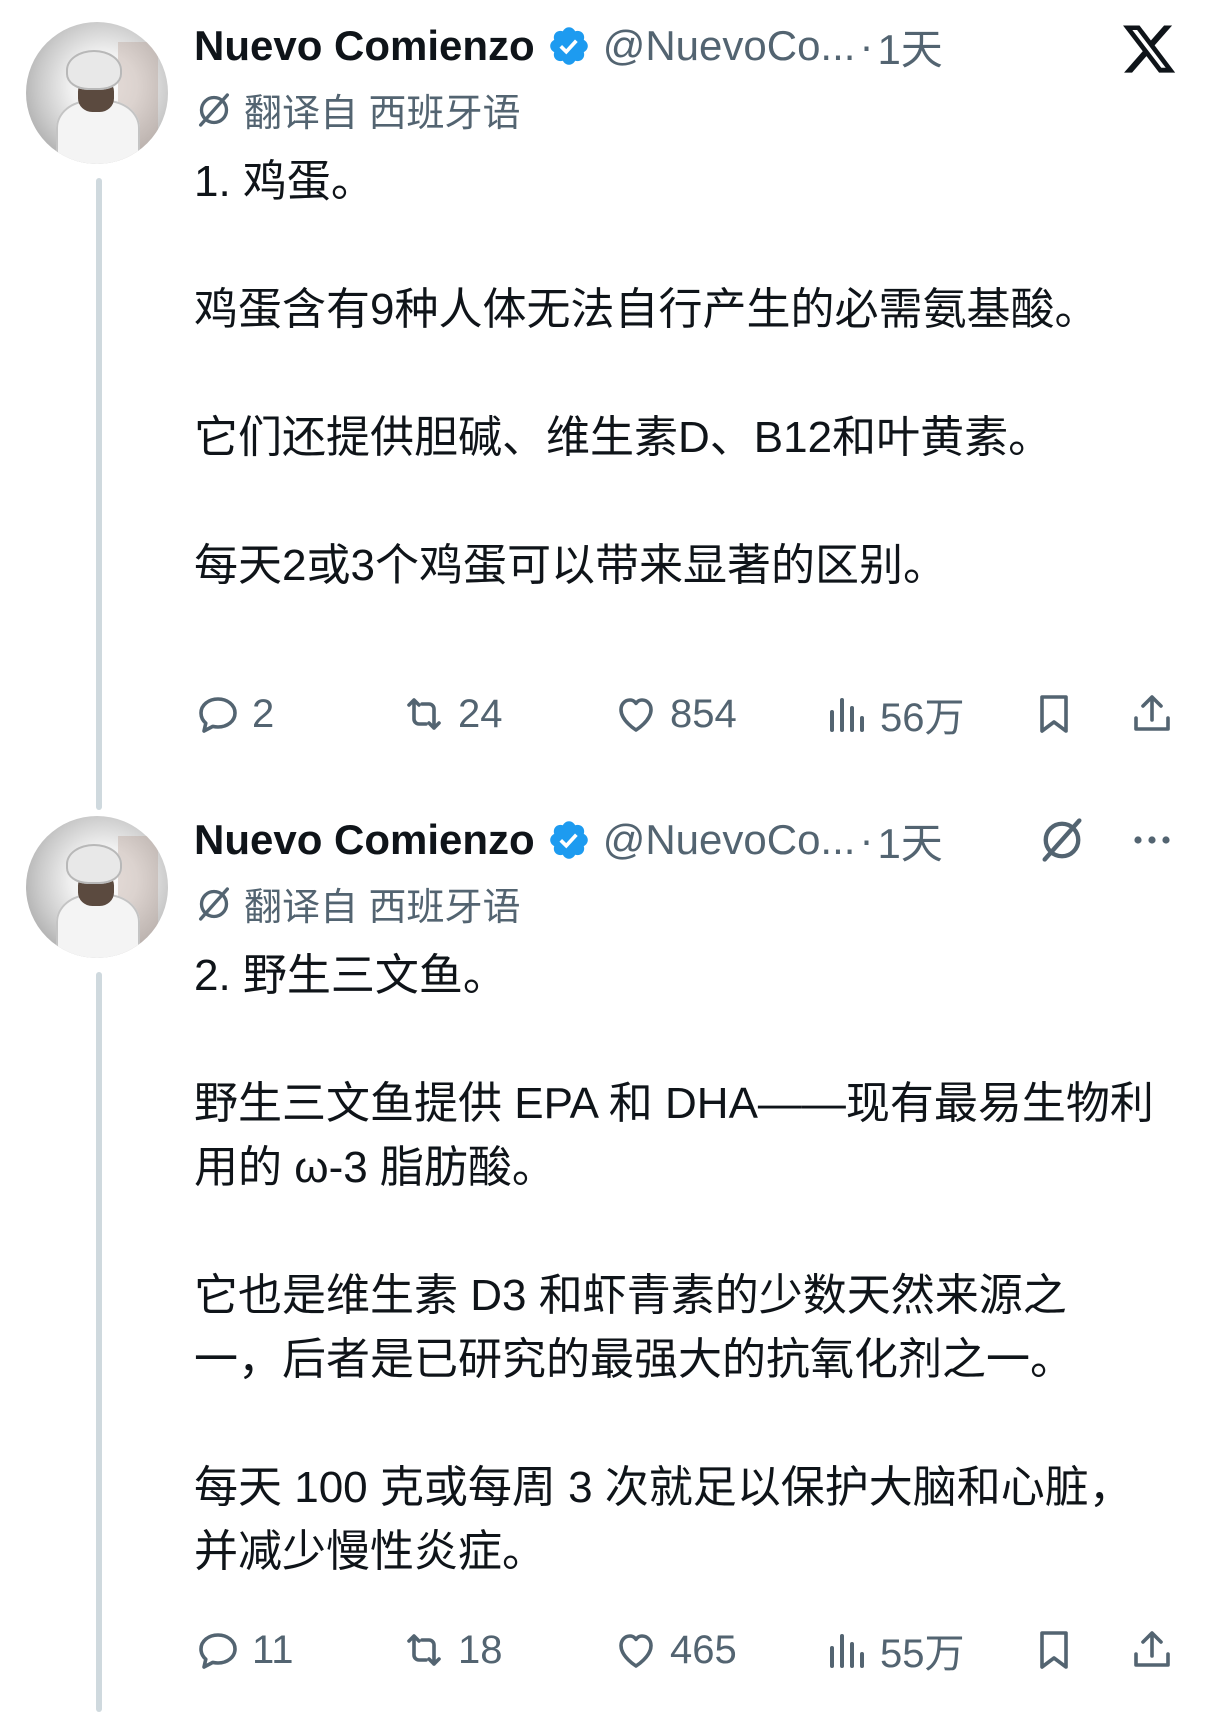 The image size is (1206, 1712). What do you see at coordinates (451, 1650) in the screenshot?
I see `repost-button: 18` at bounding box center [451, 1650].